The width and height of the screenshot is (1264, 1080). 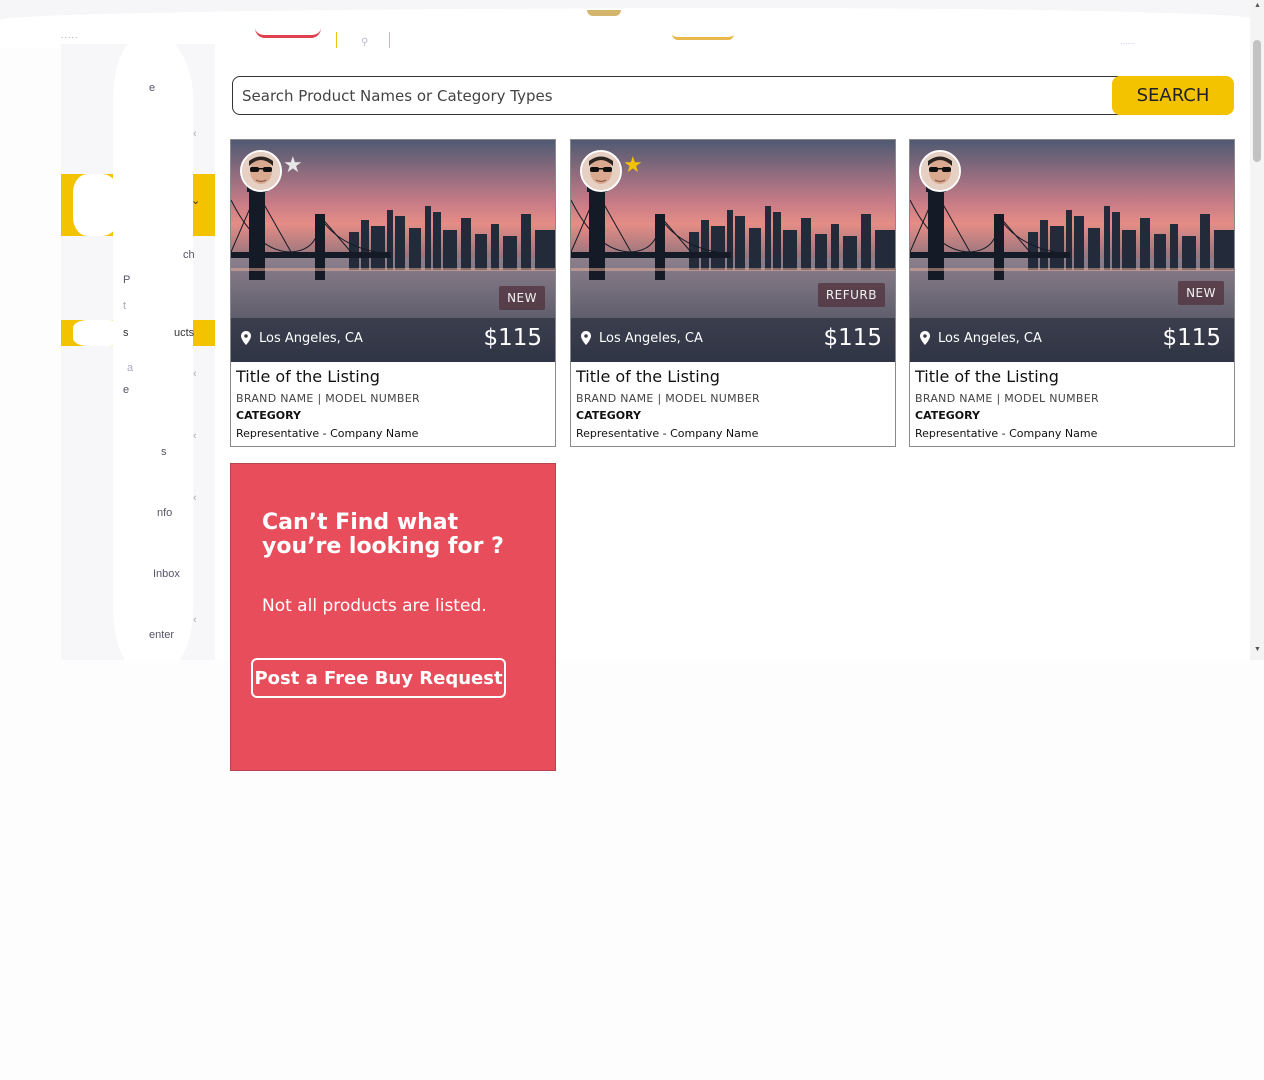 What do you see at coordinates (288, 33) in the screenshot?
I see `logo-fragment` at bounding box center [288, 33].